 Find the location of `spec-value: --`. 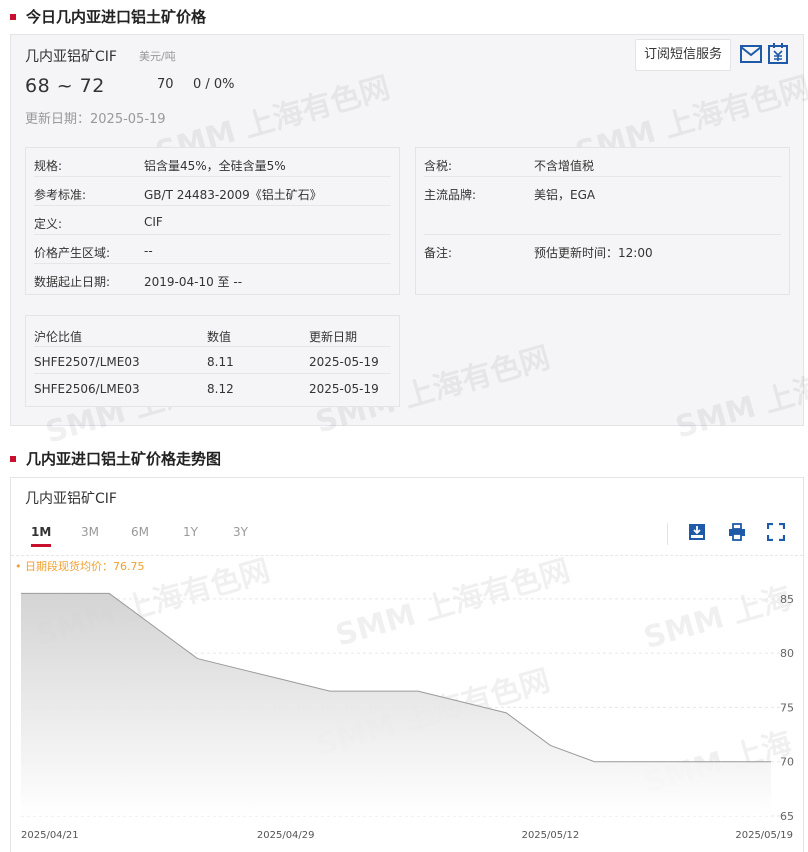

spec-value: -- is located at coordinates (148, 251).